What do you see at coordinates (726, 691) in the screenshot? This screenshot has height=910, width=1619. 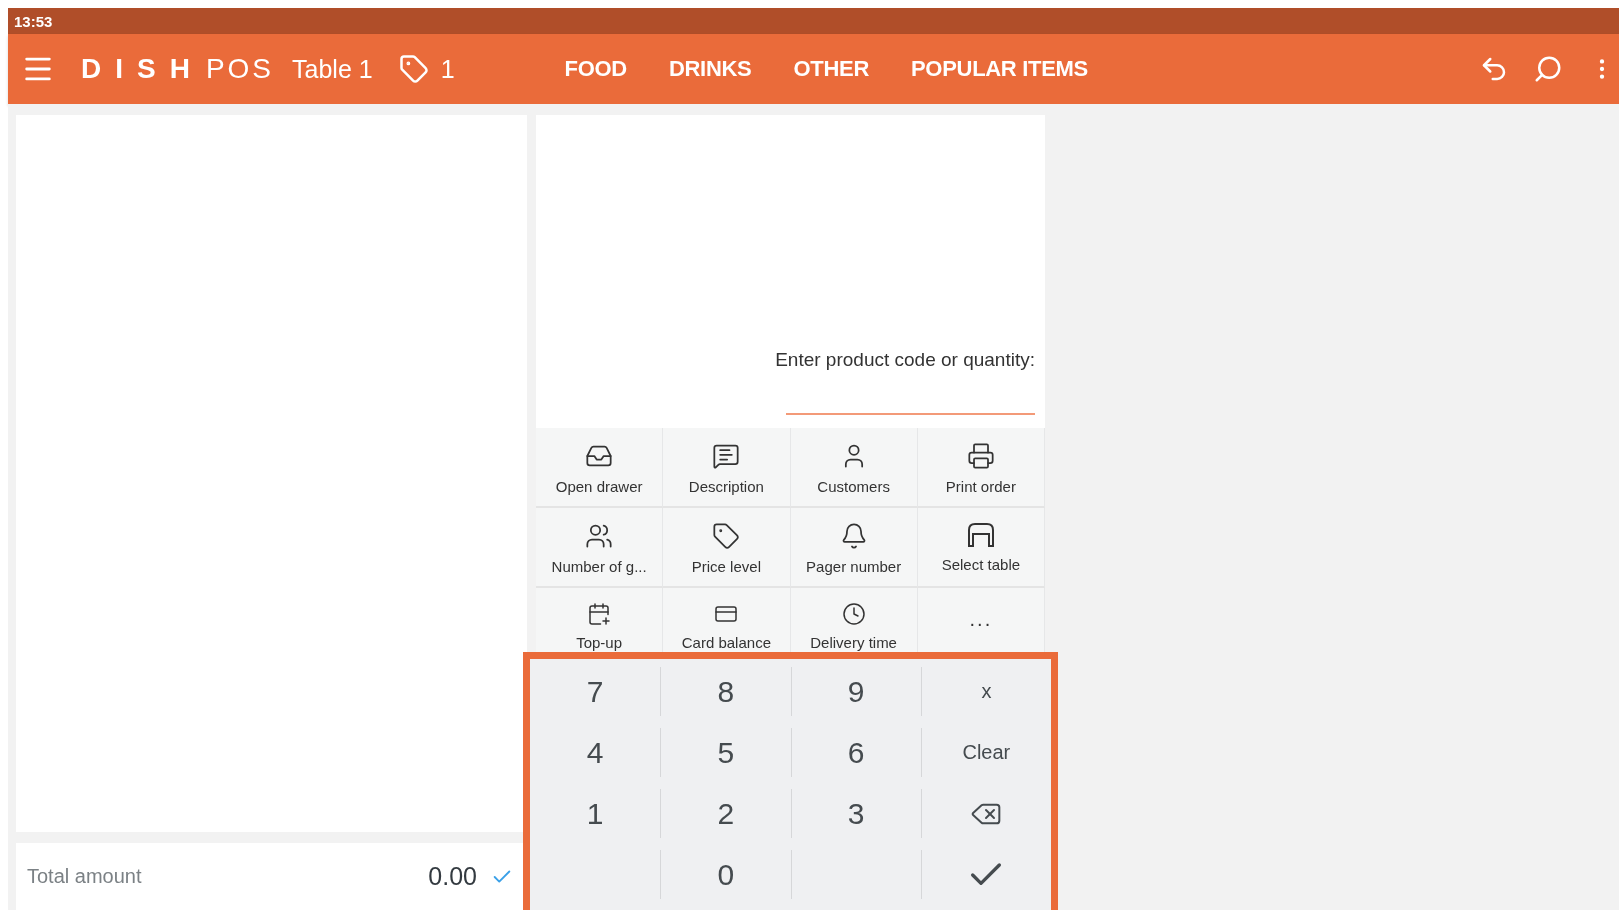 I see `numpad-key: 8` at bounding box center [726, 691].